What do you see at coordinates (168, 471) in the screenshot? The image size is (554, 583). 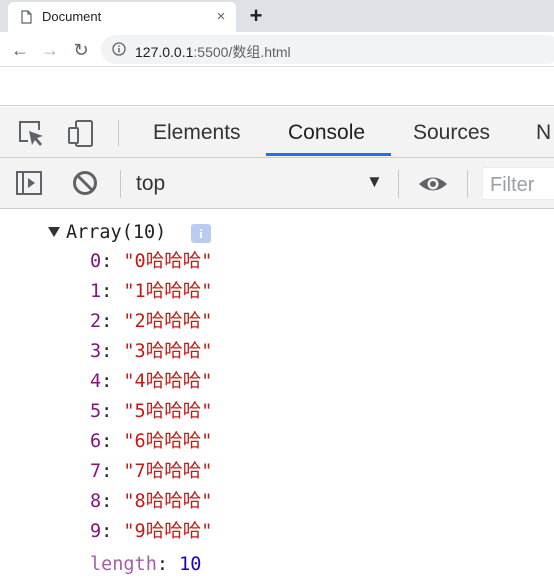 I see `entry-value: "7哈哈哈"` at bounding box center [168, 471].